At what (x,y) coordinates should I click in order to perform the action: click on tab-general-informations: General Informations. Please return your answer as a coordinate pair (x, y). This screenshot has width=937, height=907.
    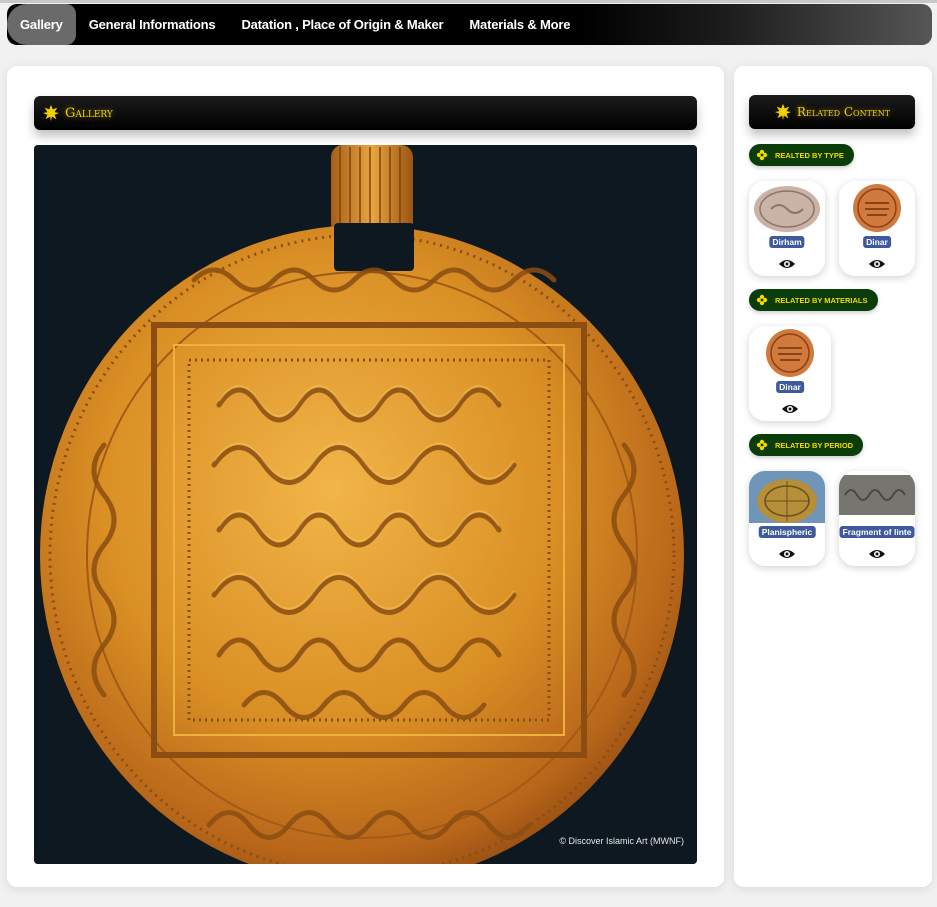
    Looking at the image, I should click on (152, 24).